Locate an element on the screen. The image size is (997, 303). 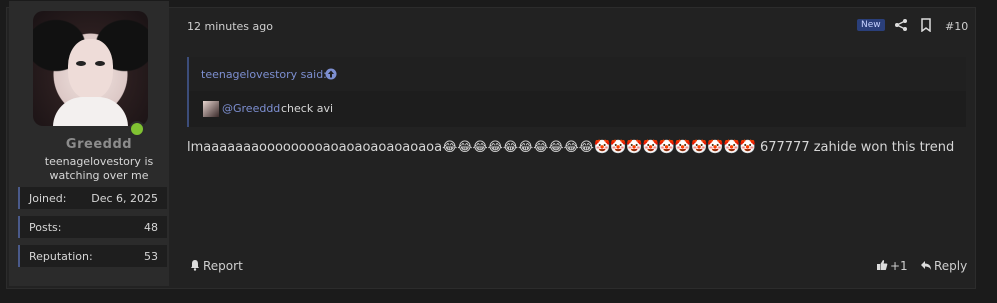
new-badge: New is located at coordinates (871, 25).